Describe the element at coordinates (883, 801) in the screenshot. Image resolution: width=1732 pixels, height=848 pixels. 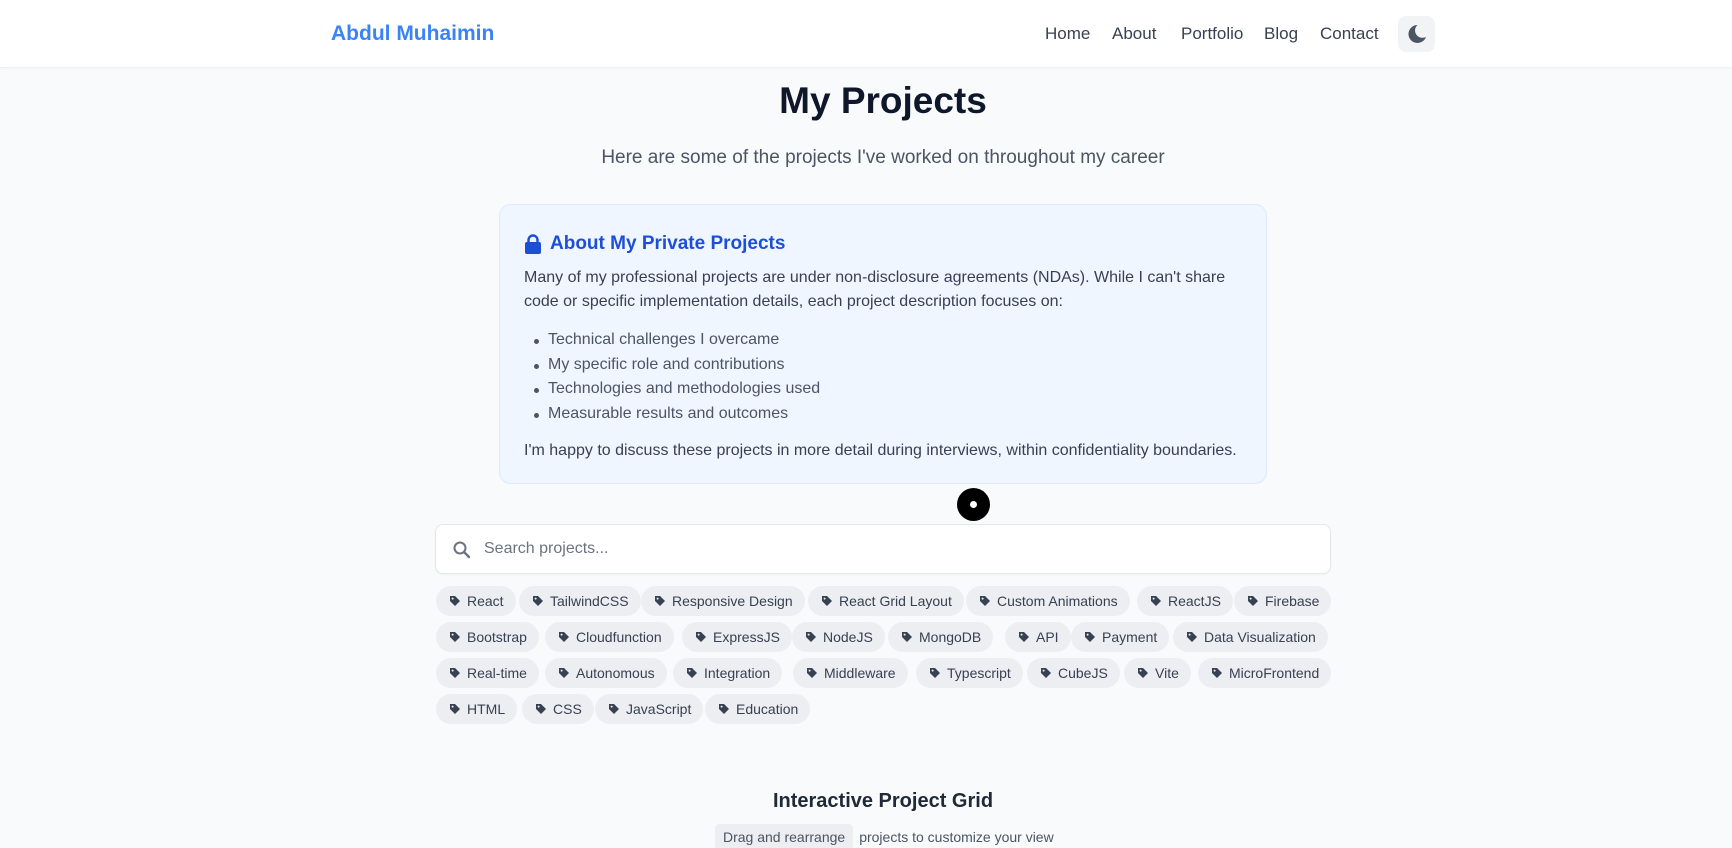
I see `grid-heading: Interactive Project Grid` at that location.